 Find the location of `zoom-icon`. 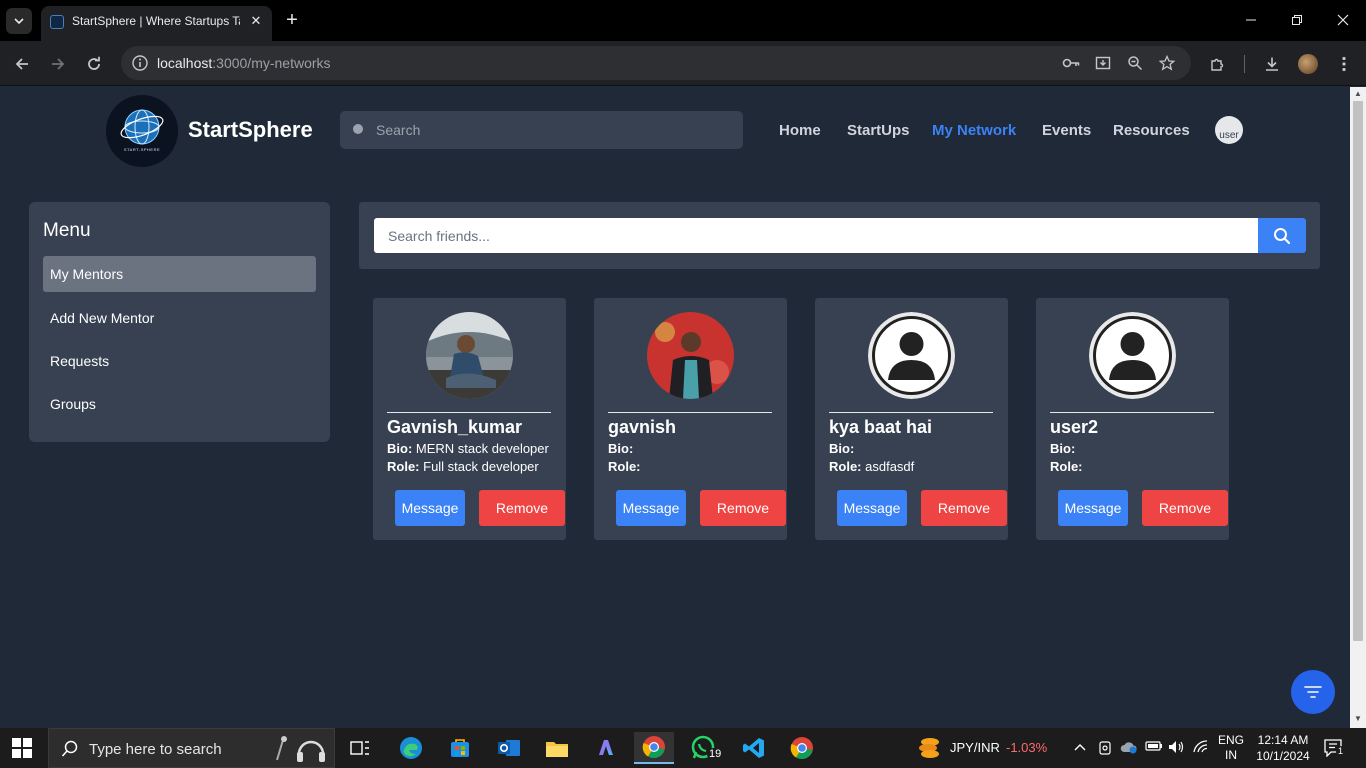

zoom-icon is located at coordinates (1135, 63).